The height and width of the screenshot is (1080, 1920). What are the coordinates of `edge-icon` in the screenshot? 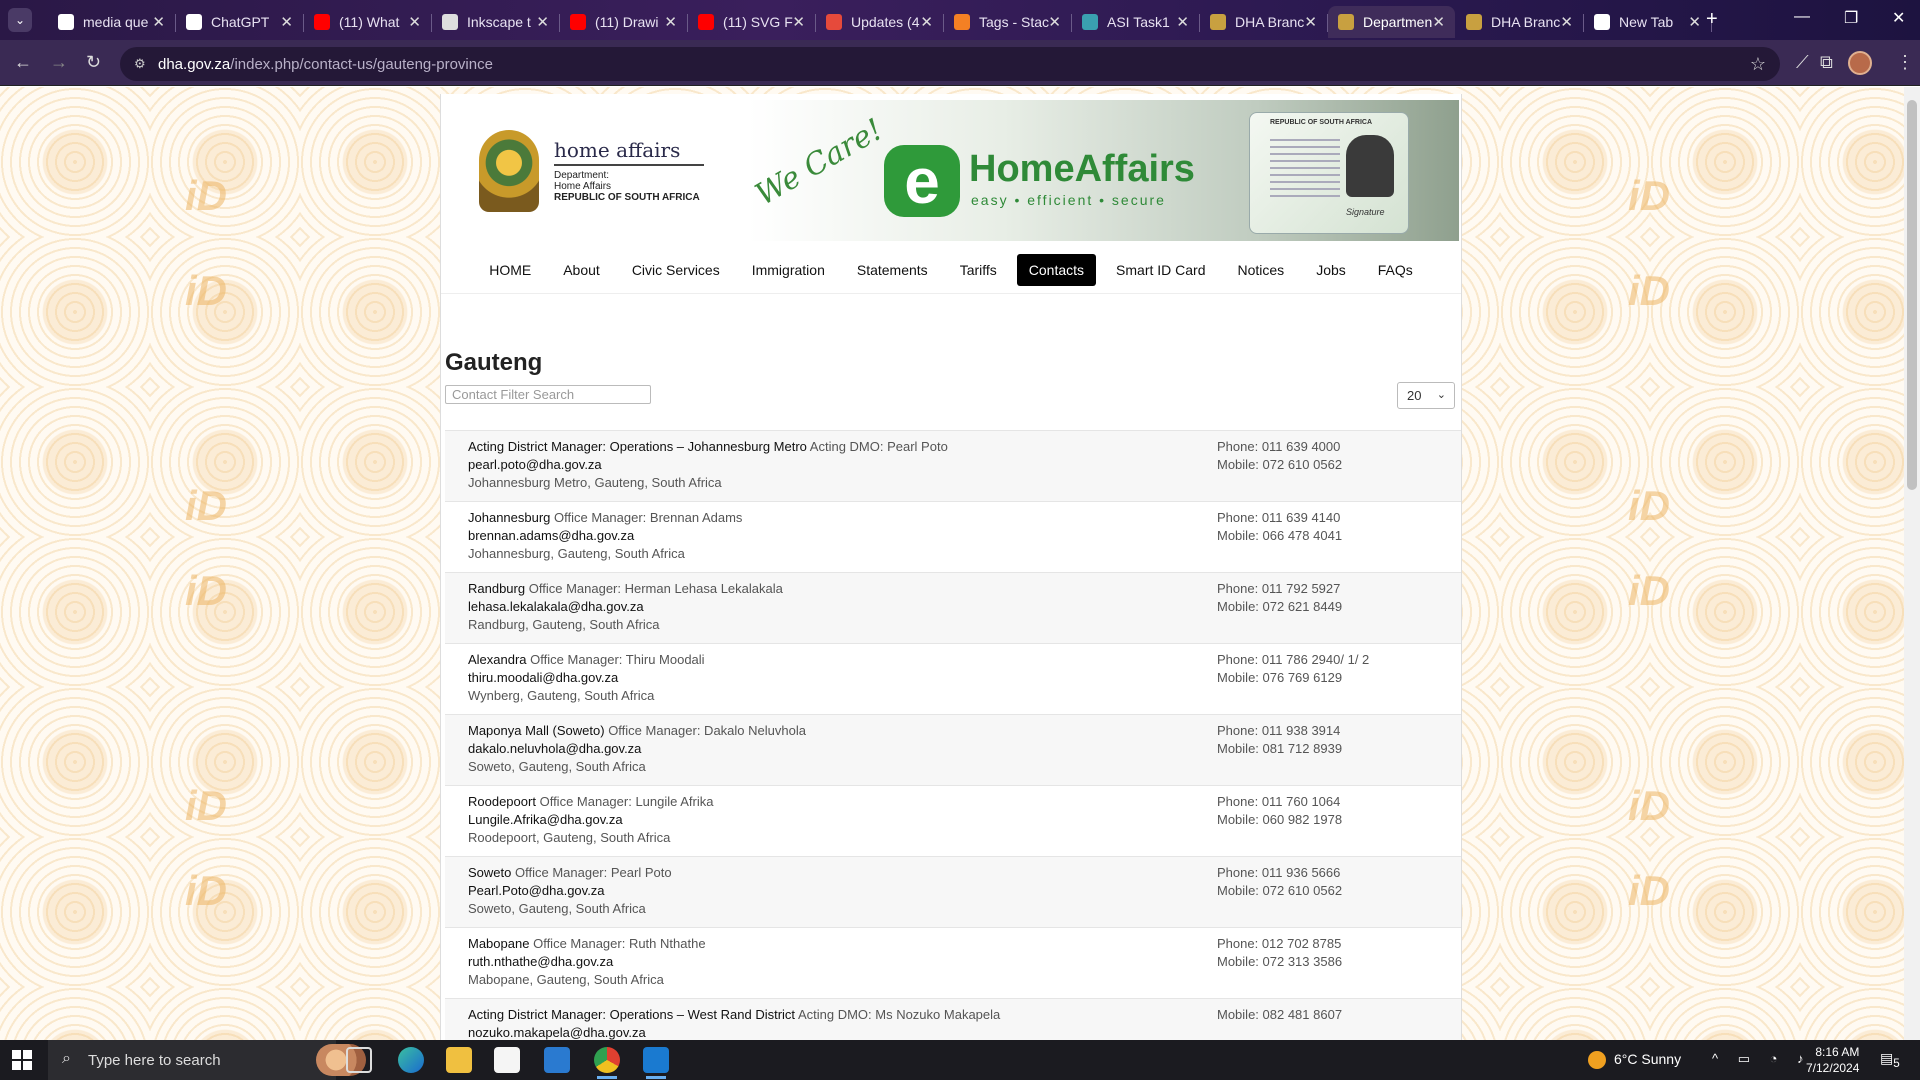 It's located at (411, 1060).